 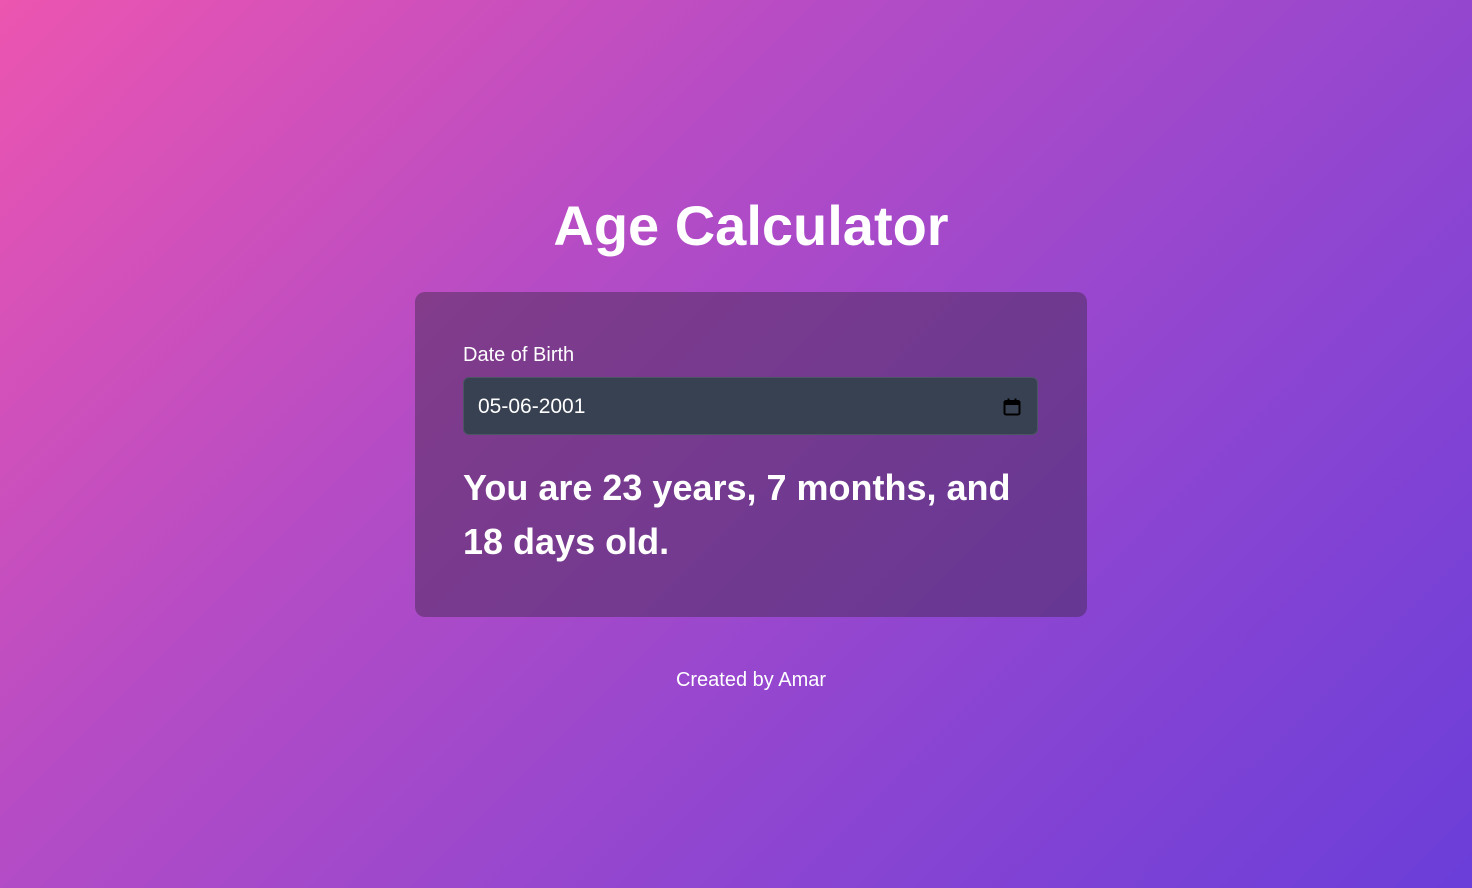 I want to click on dob-date-input: 05-06-2001, so click(x=750, y=406).